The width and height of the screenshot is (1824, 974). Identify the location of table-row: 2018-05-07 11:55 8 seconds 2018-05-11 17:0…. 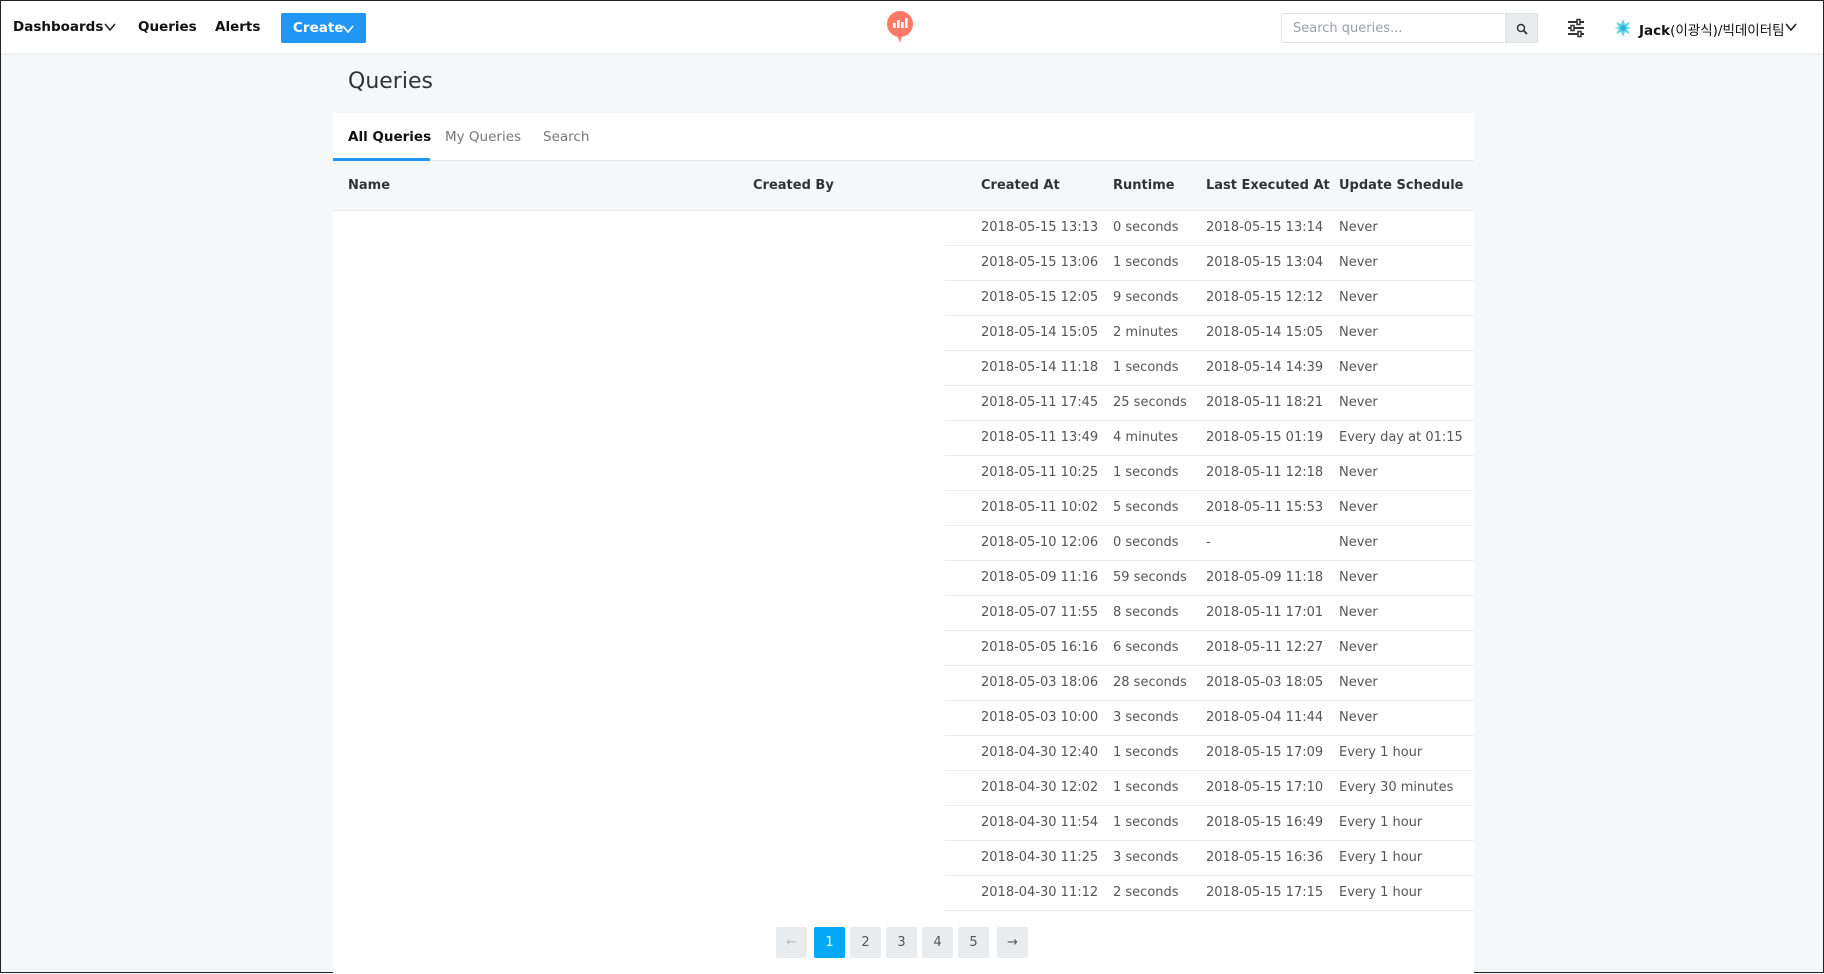
(903, 613).